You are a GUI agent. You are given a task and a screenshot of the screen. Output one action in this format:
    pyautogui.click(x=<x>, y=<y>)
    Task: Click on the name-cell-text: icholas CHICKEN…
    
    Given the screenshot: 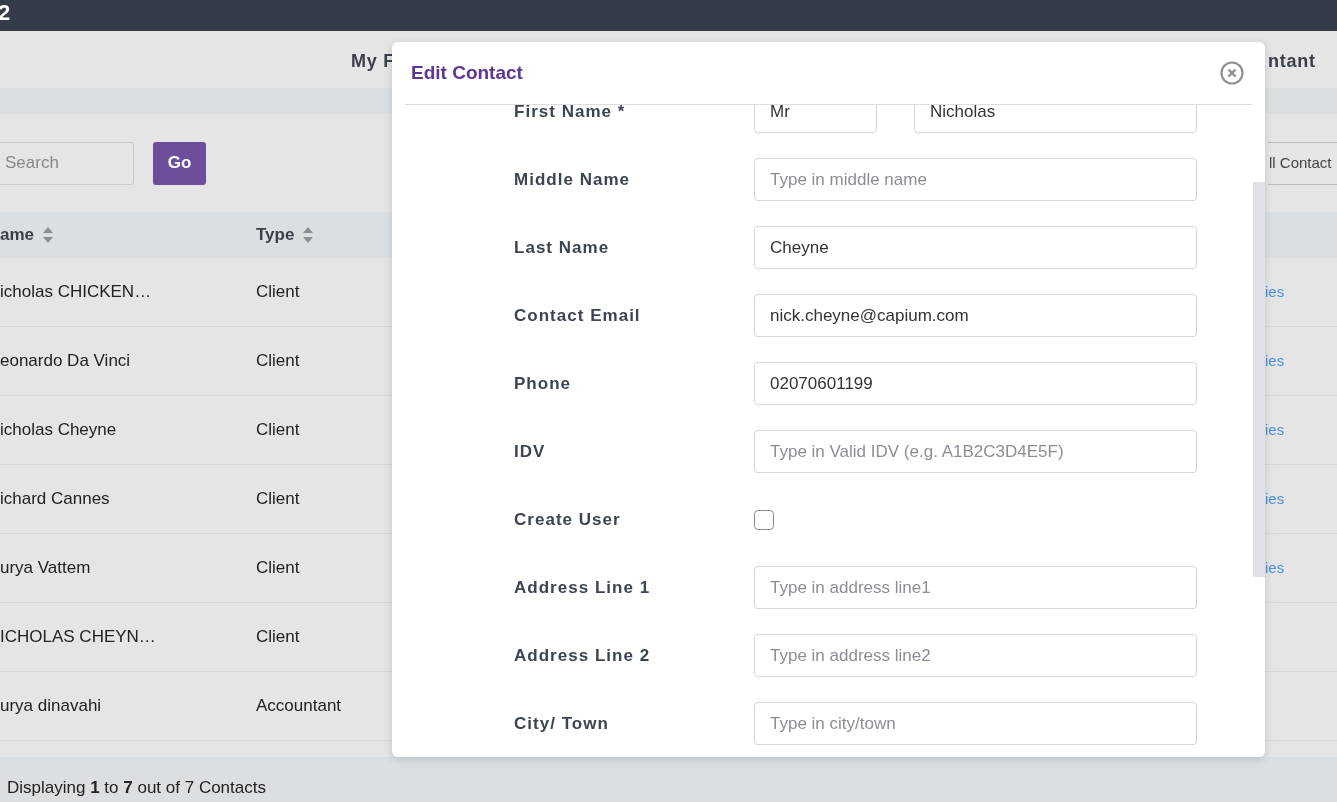 What is the action you would take?
    pyautogui.click(x=76, y=292)
    